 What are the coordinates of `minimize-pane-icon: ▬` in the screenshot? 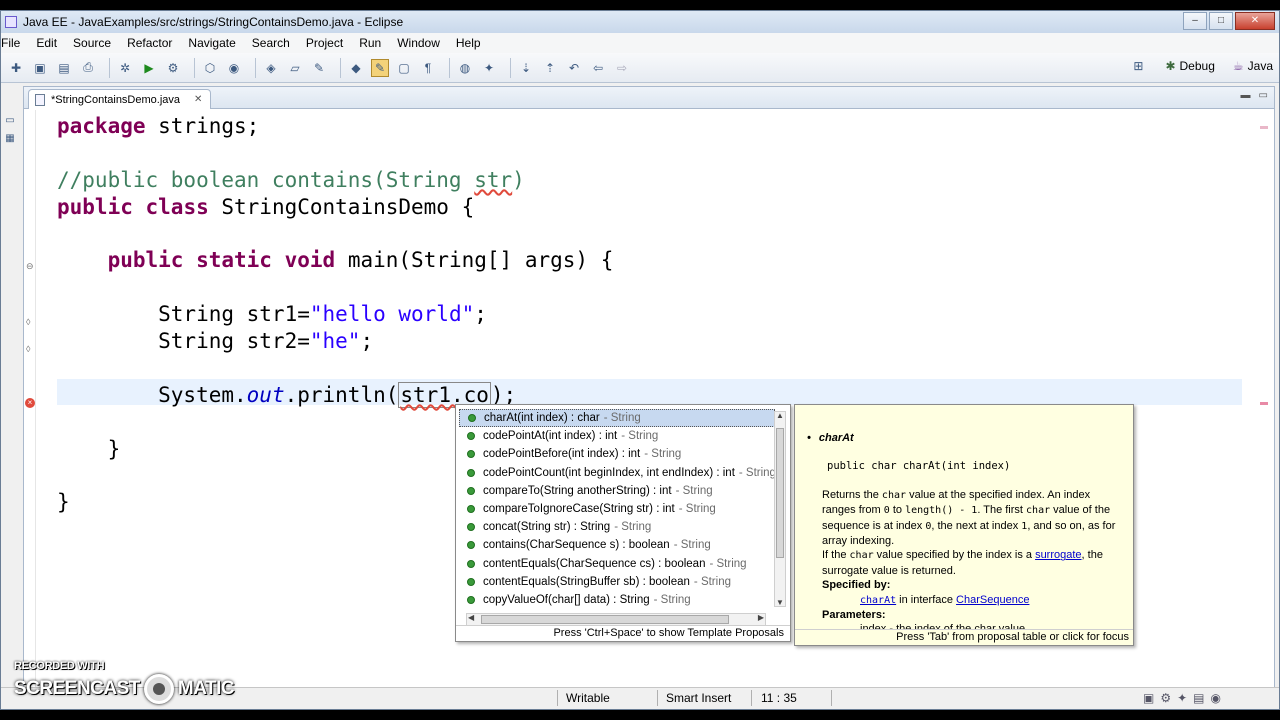 It's located at (1246, 95).